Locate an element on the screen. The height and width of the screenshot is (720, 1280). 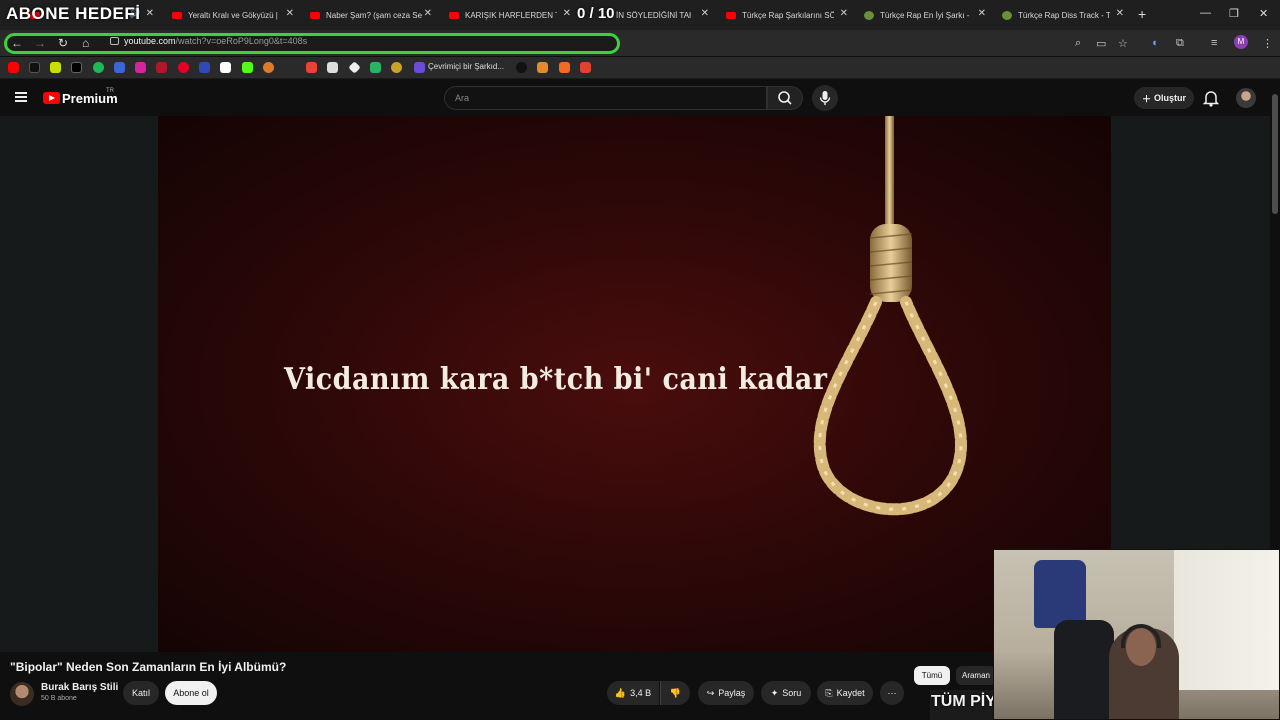
site-favicon-icon is located at coordinates (1007, 15).